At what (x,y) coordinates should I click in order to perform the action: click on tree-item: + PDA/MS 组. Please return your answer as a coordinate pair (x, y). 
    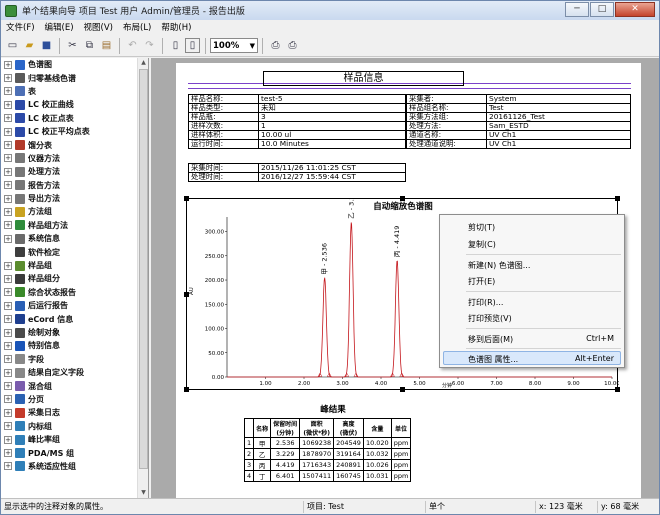
    Looking at the image, I should click on (74, 452).